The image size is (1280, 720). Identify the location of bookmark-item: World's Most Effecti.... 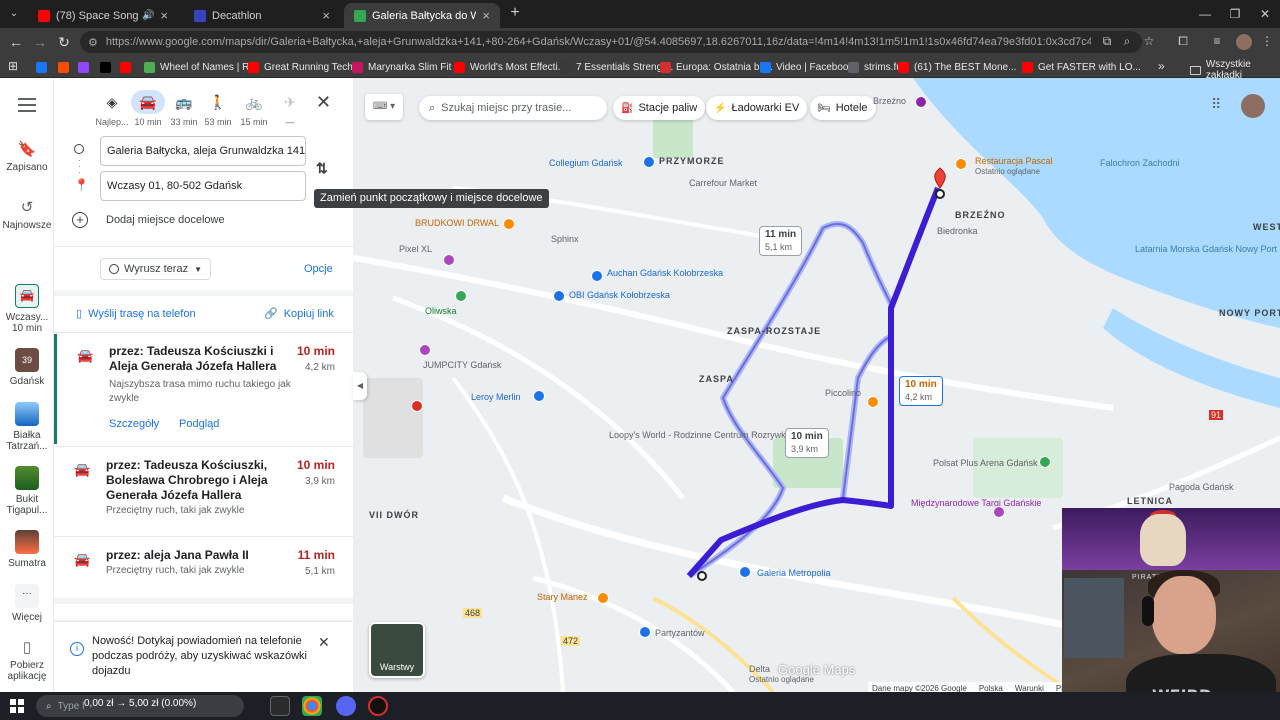
(510, 67).